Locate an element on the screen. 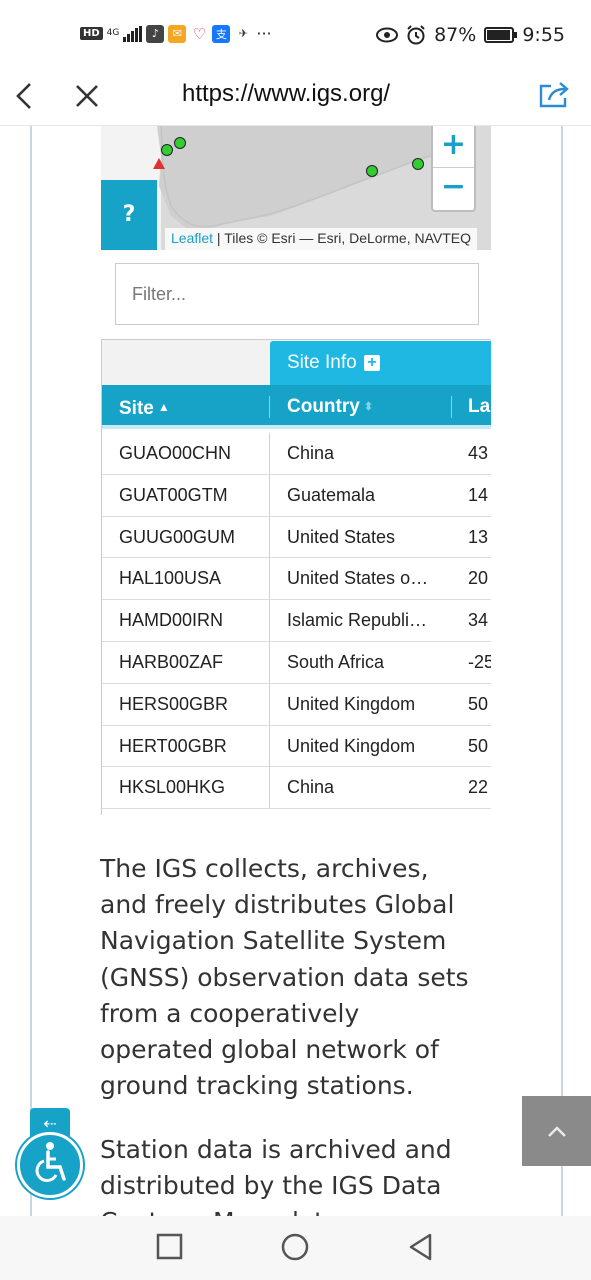 This screenshot has width=591, height=1280. battery-percent: 87% is located at coordinates (455, 35).